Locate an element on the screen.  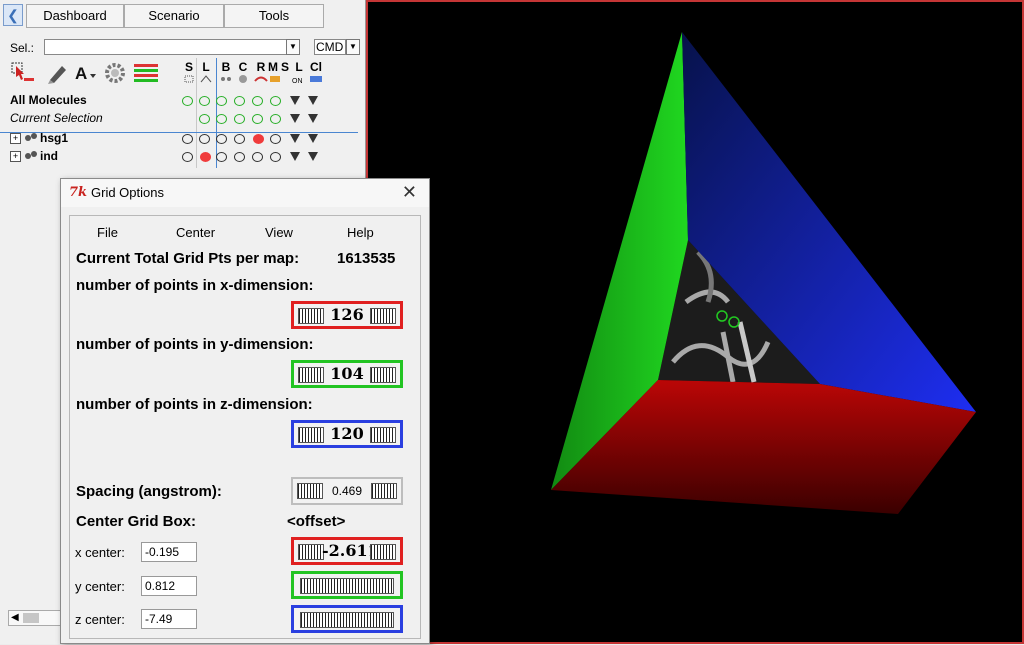
z-center-label: z center: is located at coordinates (100, 619).